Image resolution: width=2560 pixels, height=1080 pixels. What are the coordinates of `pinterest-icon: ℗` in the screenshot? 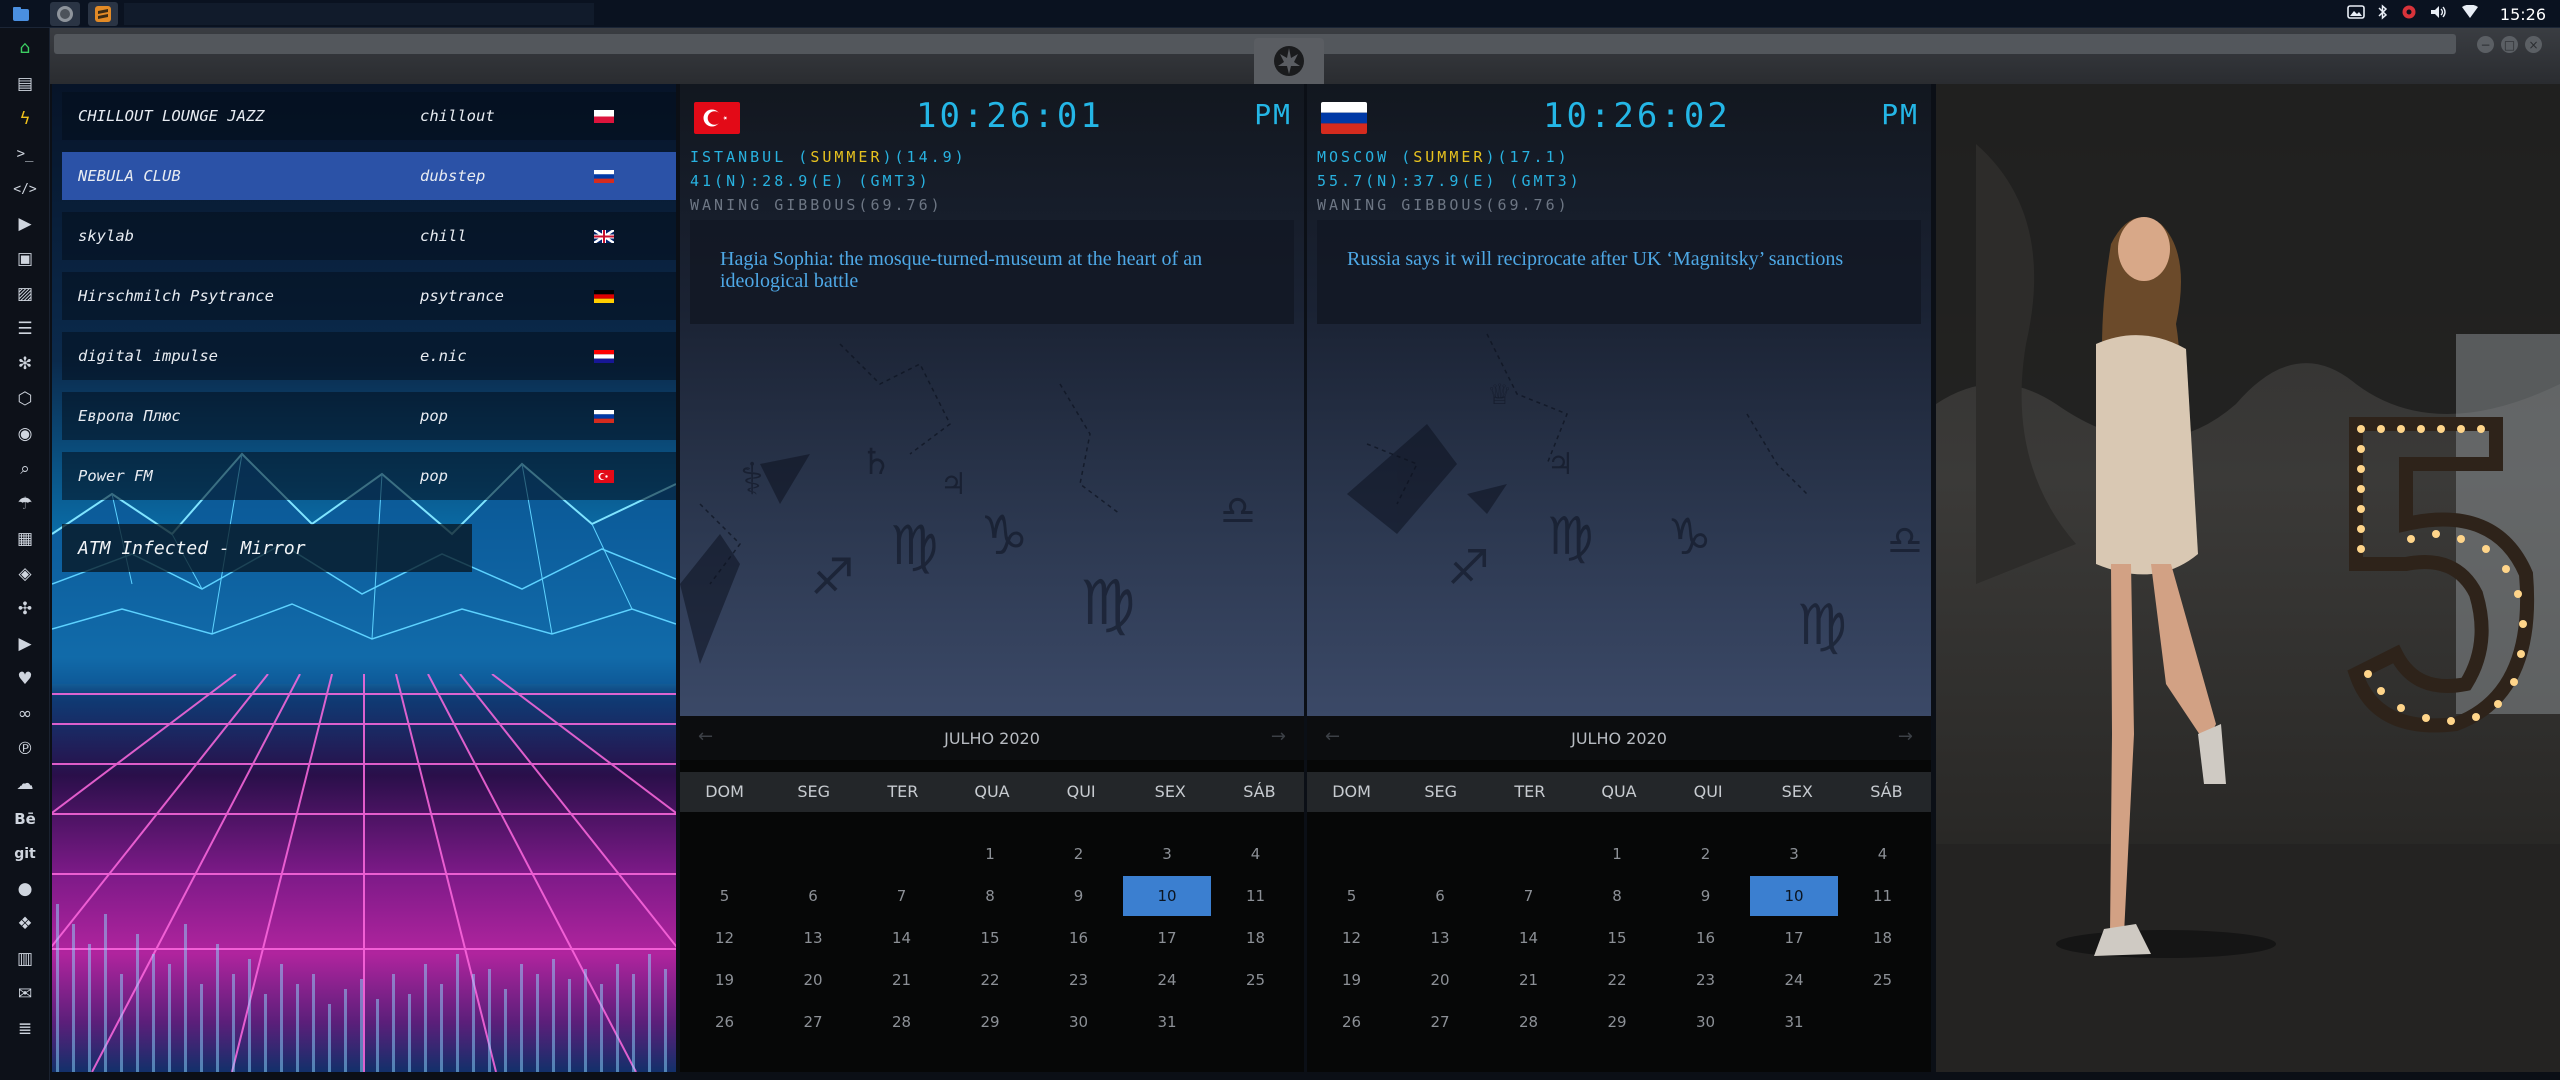 It's located at (25, 749).